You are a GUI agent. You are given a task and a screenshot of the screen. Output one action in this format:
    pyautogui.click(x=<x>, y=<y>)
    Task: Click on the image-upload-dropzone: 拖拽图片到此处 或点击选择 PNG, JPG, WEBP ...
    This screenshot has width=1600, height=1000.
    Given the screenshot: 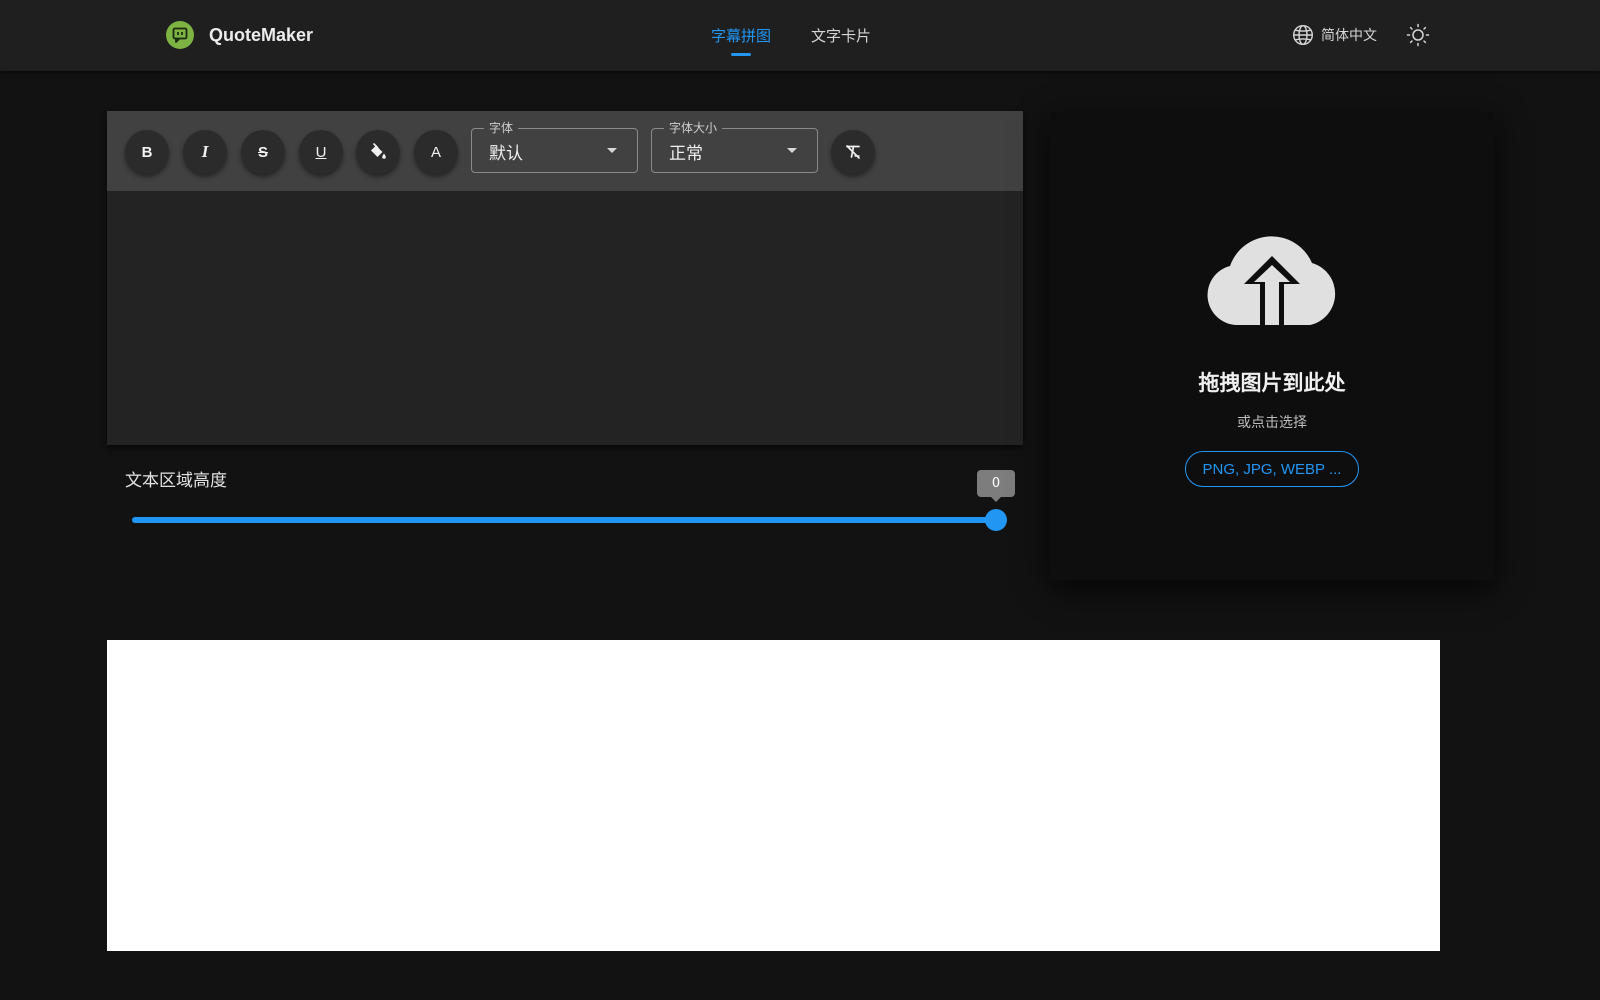 What is the action you would take?
    pyautogui.click(x=1272, y=345)
    